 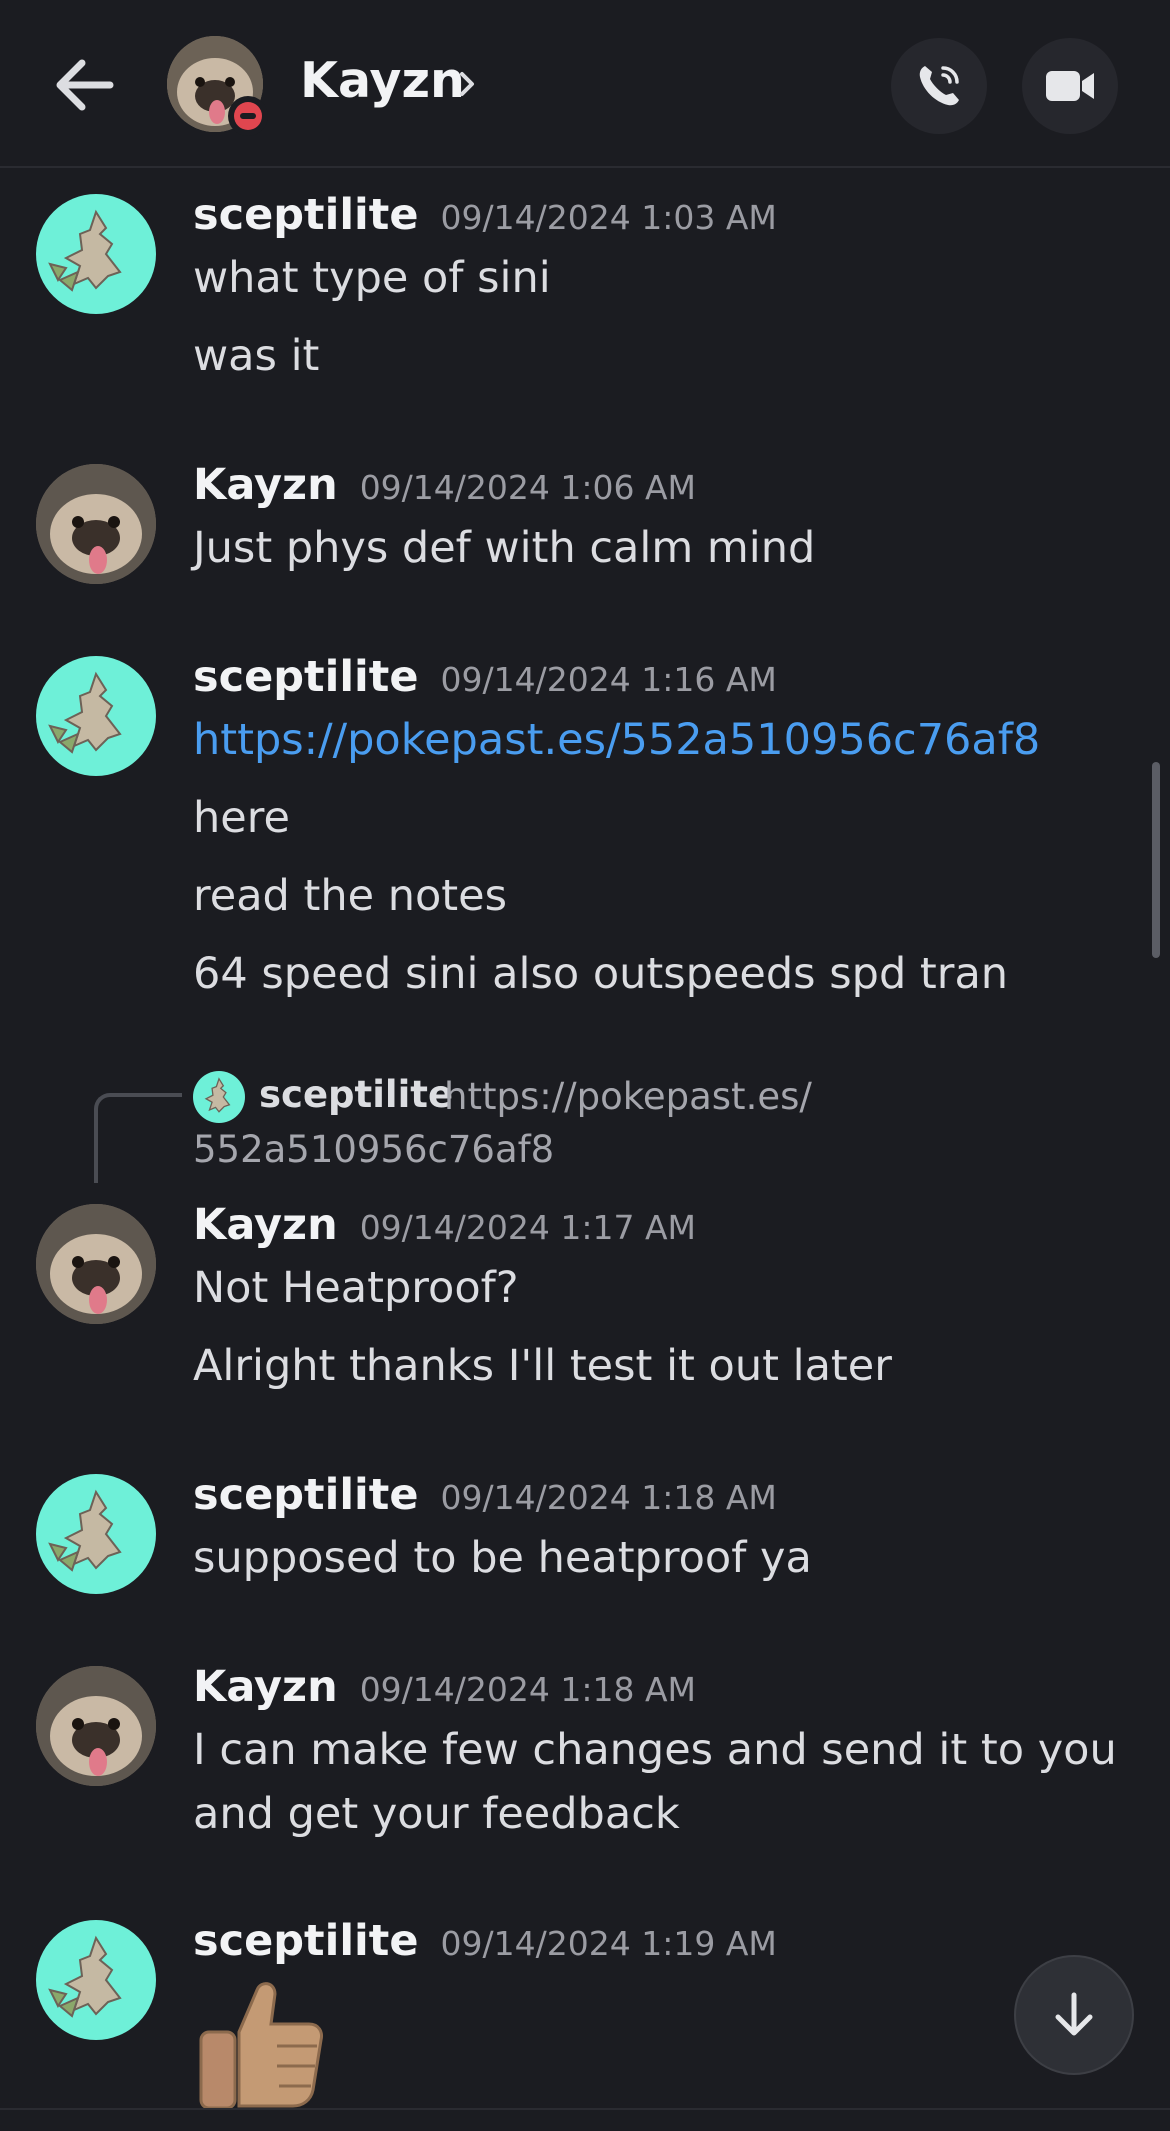 What do you see at coordinates (85, 85) in the screenshot?
I see `back-arrow-icon` at bounding box center [85, 85].